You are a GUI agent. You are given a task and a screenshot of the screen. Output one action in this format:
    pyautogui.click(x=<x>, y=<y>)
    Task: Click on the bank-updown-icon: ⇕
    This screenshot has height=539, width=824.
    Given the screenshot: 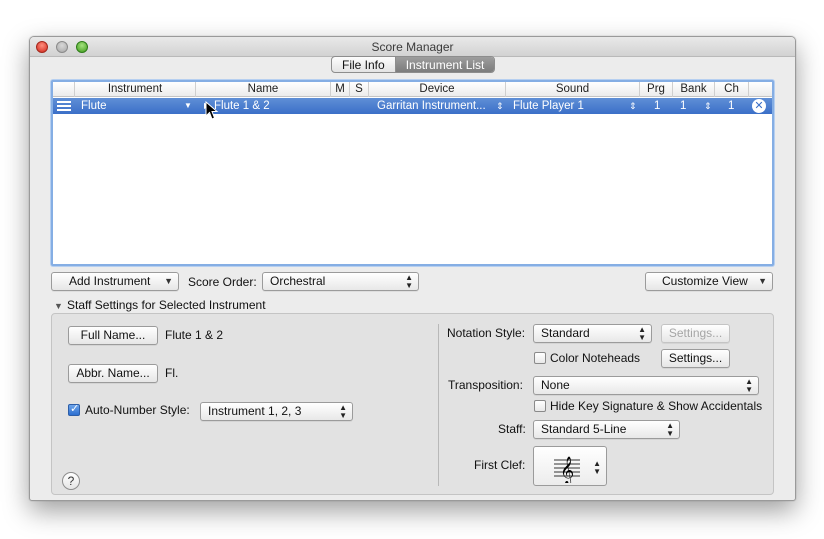 What is the action you would take?
    pyautogui.click(x=708, y=106)
    